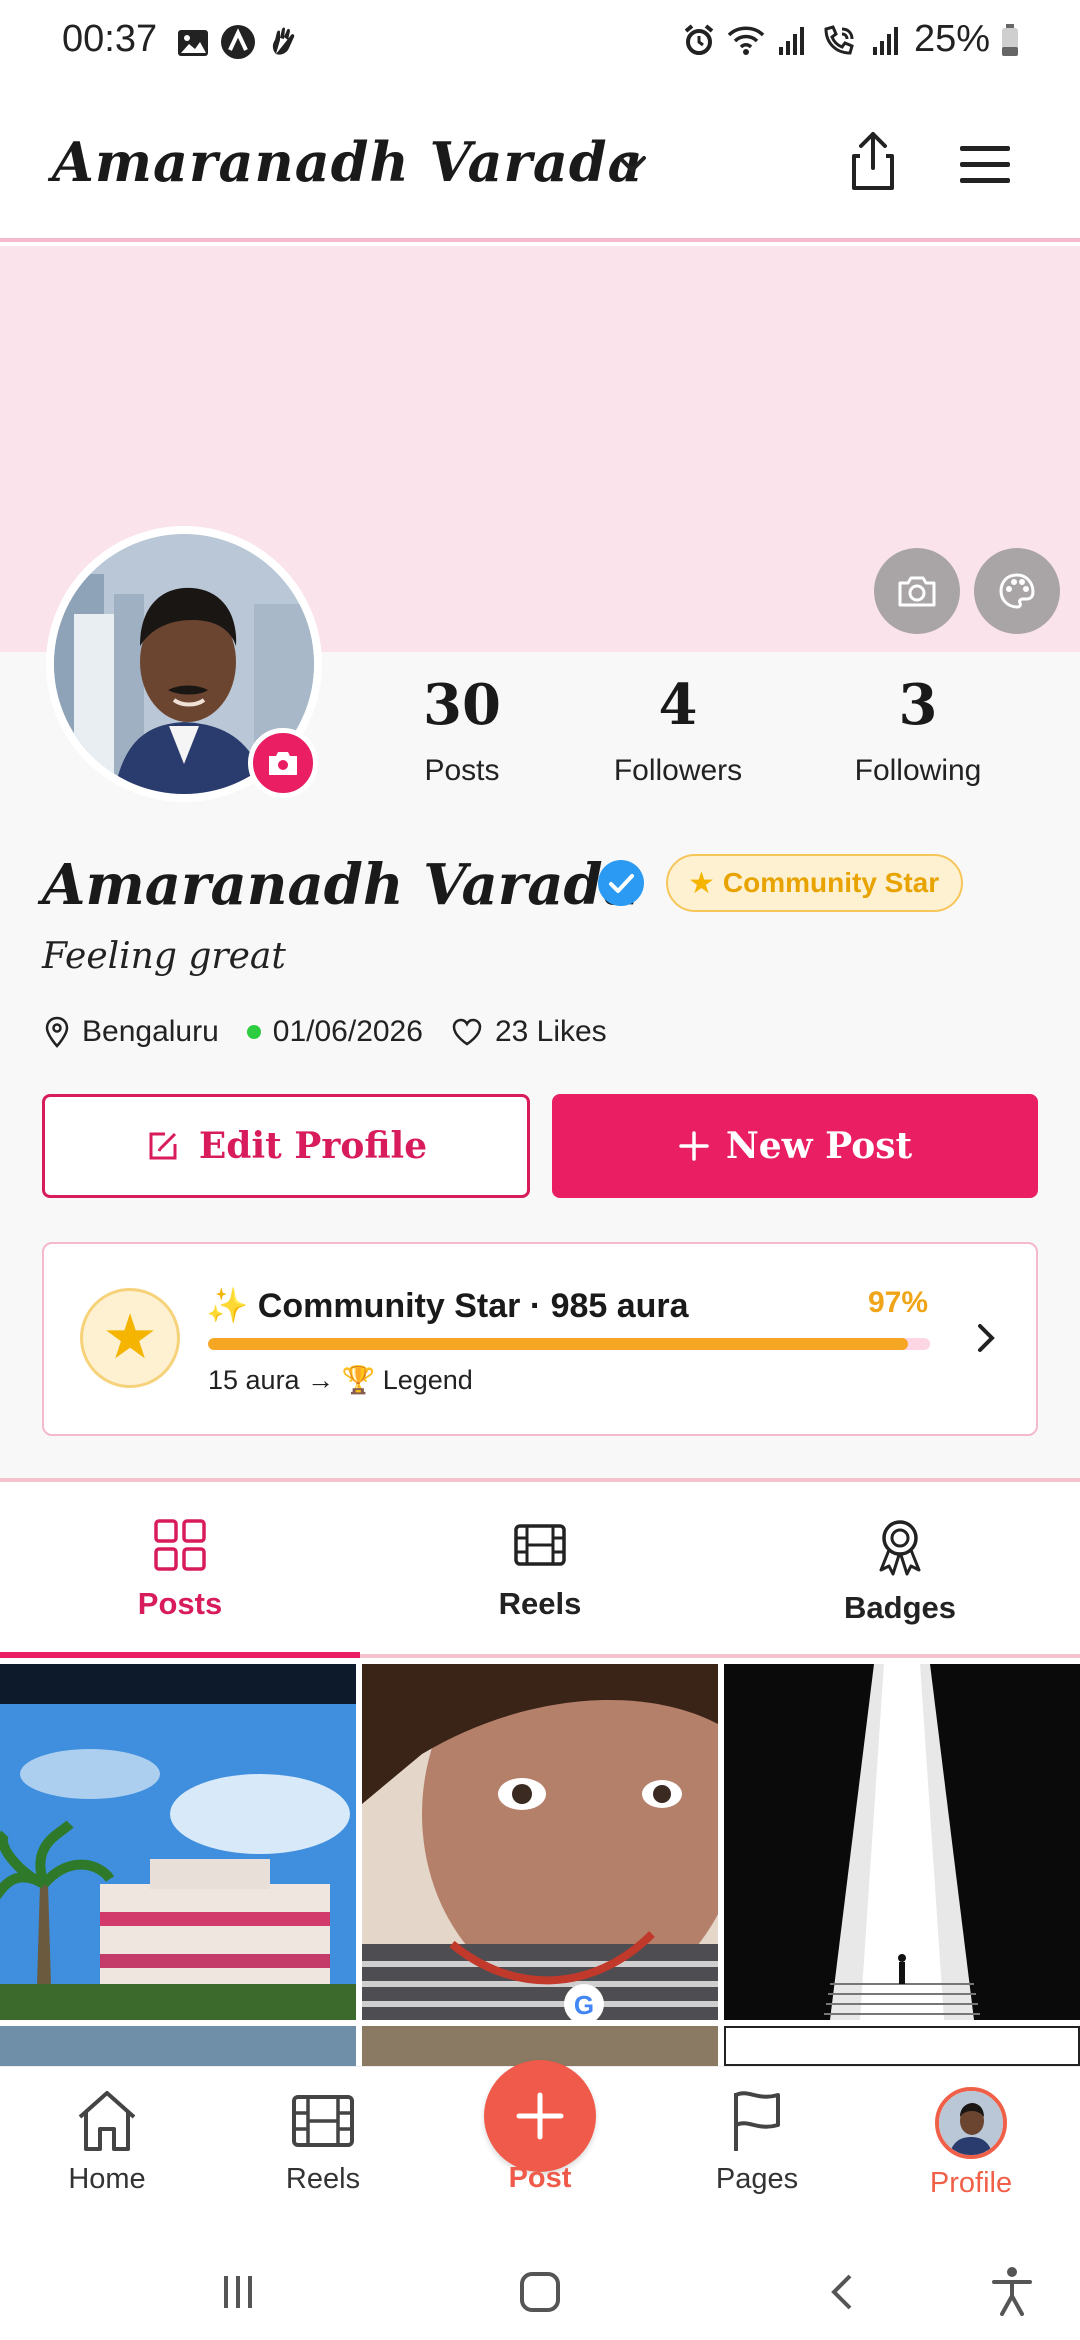  Describe the element at coordinates (238, 2292) in the screenshot. I see `recent-apps-icon` at that location.